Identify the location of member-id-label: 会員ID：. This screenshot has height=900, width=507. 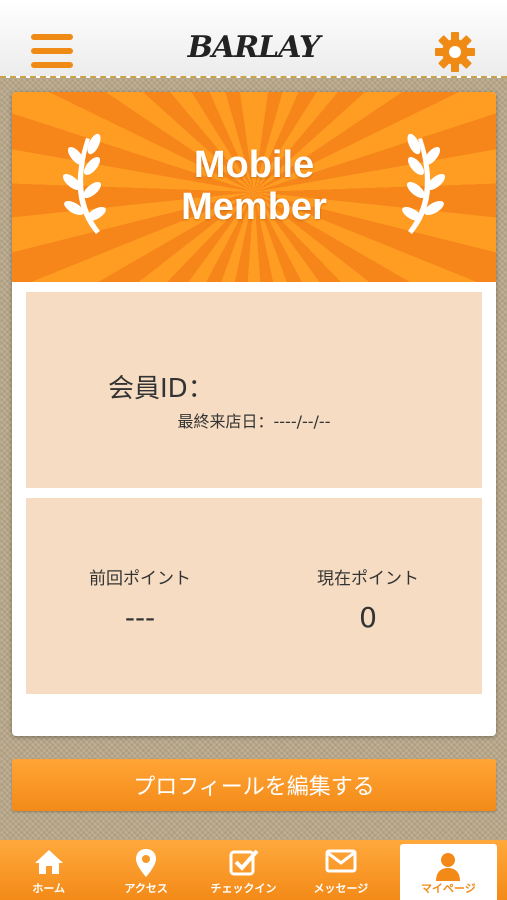
(161, 389).